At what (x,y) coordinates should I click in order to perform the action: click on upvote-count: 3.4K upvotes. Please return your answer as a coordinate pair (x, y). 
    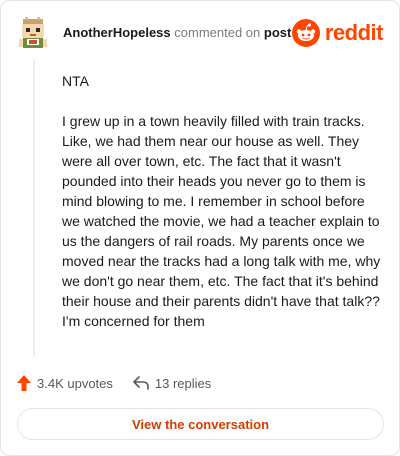
    Looking at the image, I should click on (75, 383).